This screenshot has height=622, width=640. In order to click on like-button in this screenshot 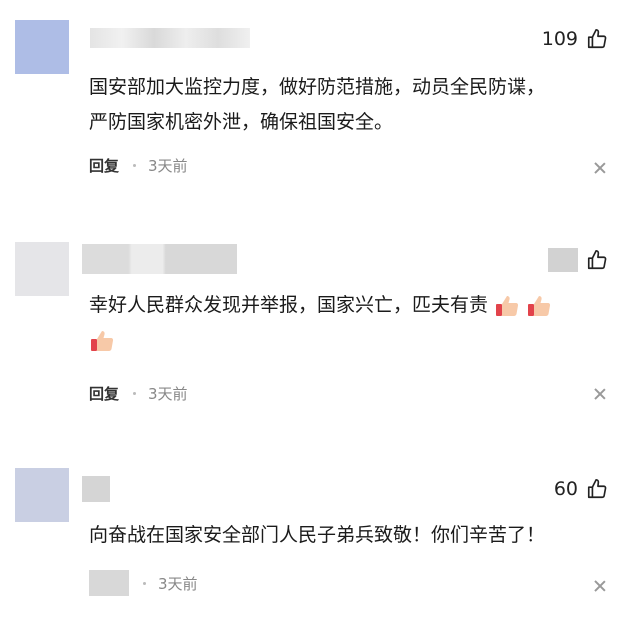, I will do `click(578, 260)`.